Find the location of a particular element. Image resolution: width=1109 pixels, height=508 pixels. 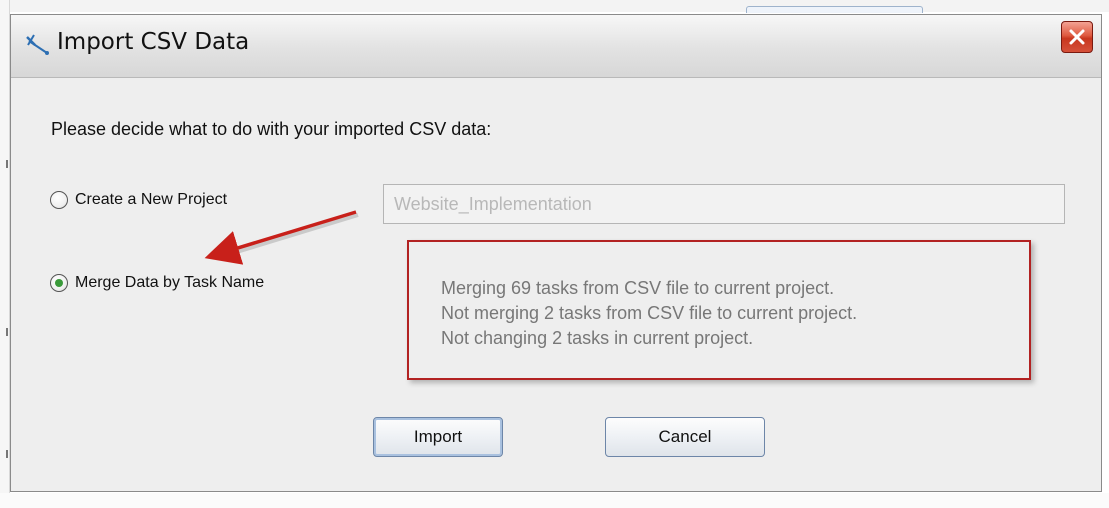

merge-by-task-name-label: Merge Data by Task Name is located at coordinates (170, 282).